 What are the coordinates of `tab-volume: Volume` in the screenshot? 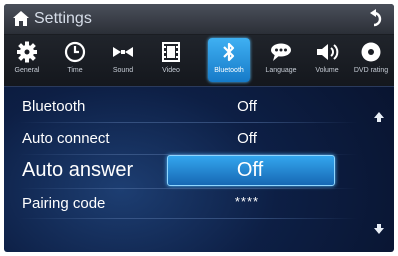 It's located at (327, 60).